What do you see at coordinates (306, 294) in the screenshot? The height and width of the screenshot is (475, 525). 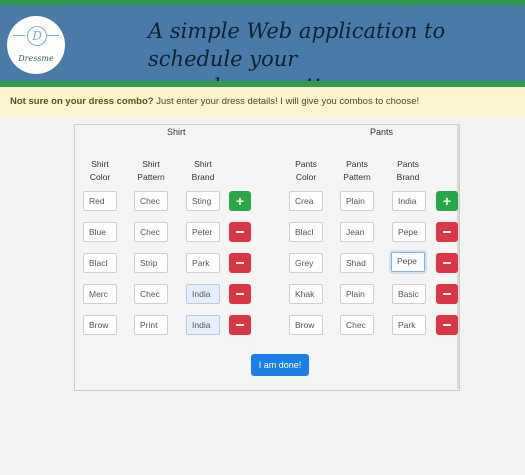 I see `pants-color-input: Khak` at bounding box center [306, 294].